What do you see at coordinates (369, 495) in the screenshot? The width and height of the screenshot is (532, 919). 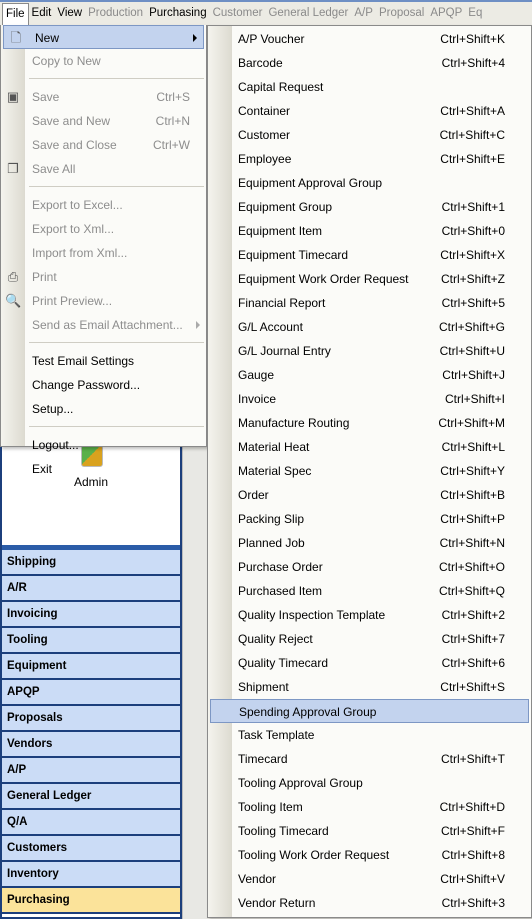 I see `submenu-item-order: Order Ctrl+Shift+B` at bounding box center [369, 495].